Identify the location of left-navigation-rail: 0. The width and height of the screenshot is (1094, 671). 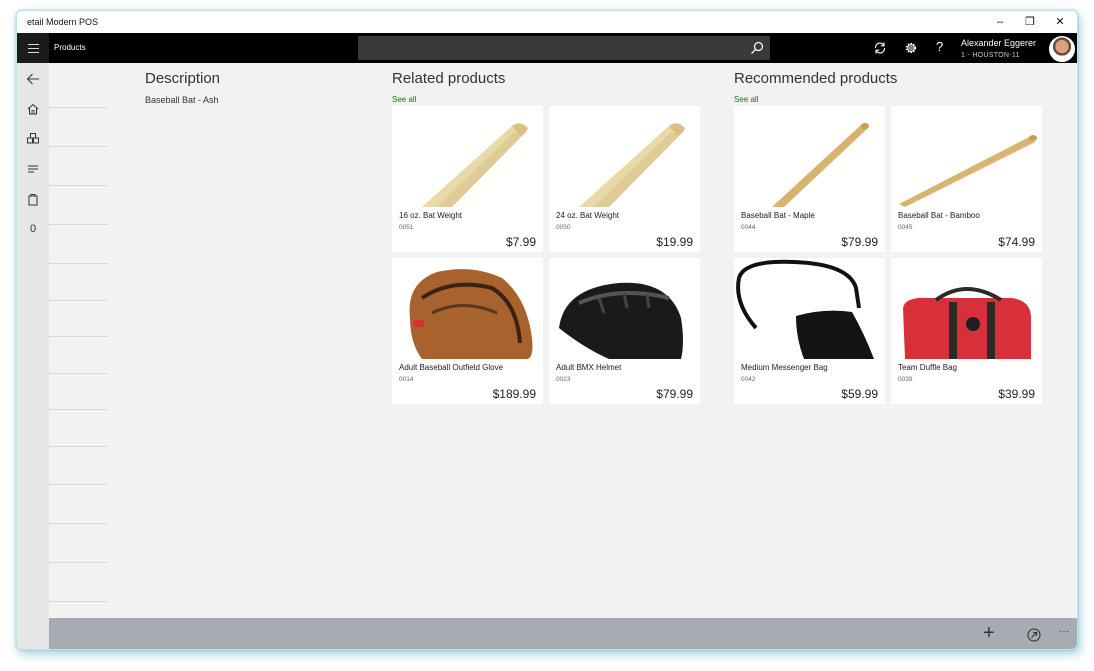
(33, 356).